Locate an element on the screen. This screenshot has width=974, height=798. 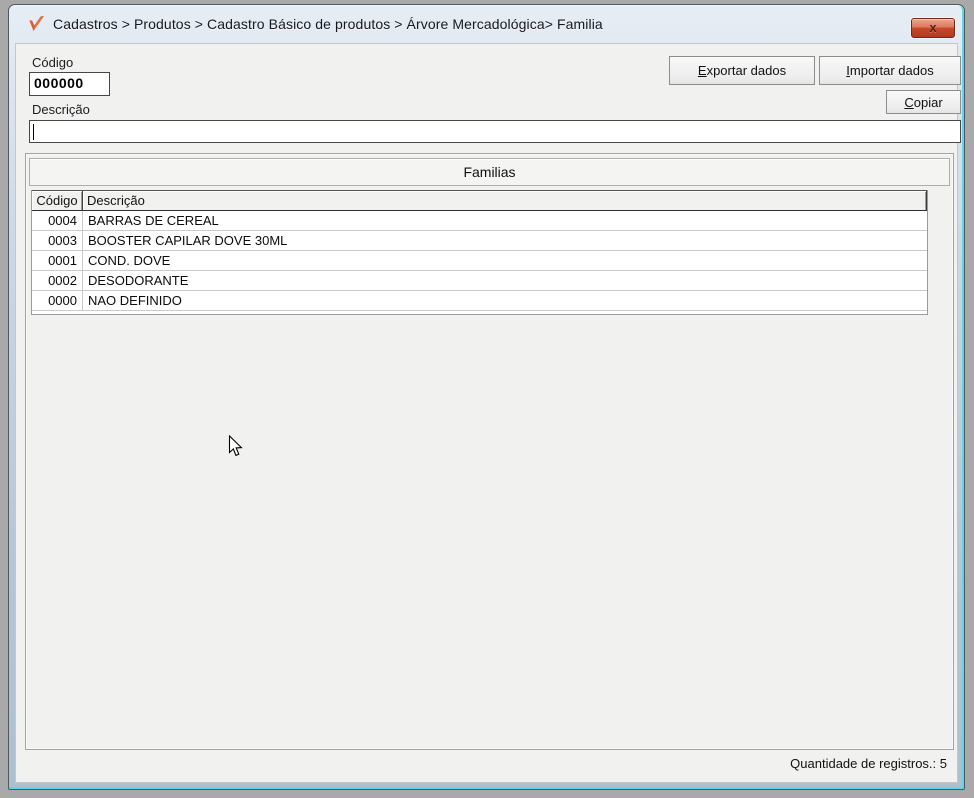
cell-codigo: 0001 is located at coordinates (57, 260).